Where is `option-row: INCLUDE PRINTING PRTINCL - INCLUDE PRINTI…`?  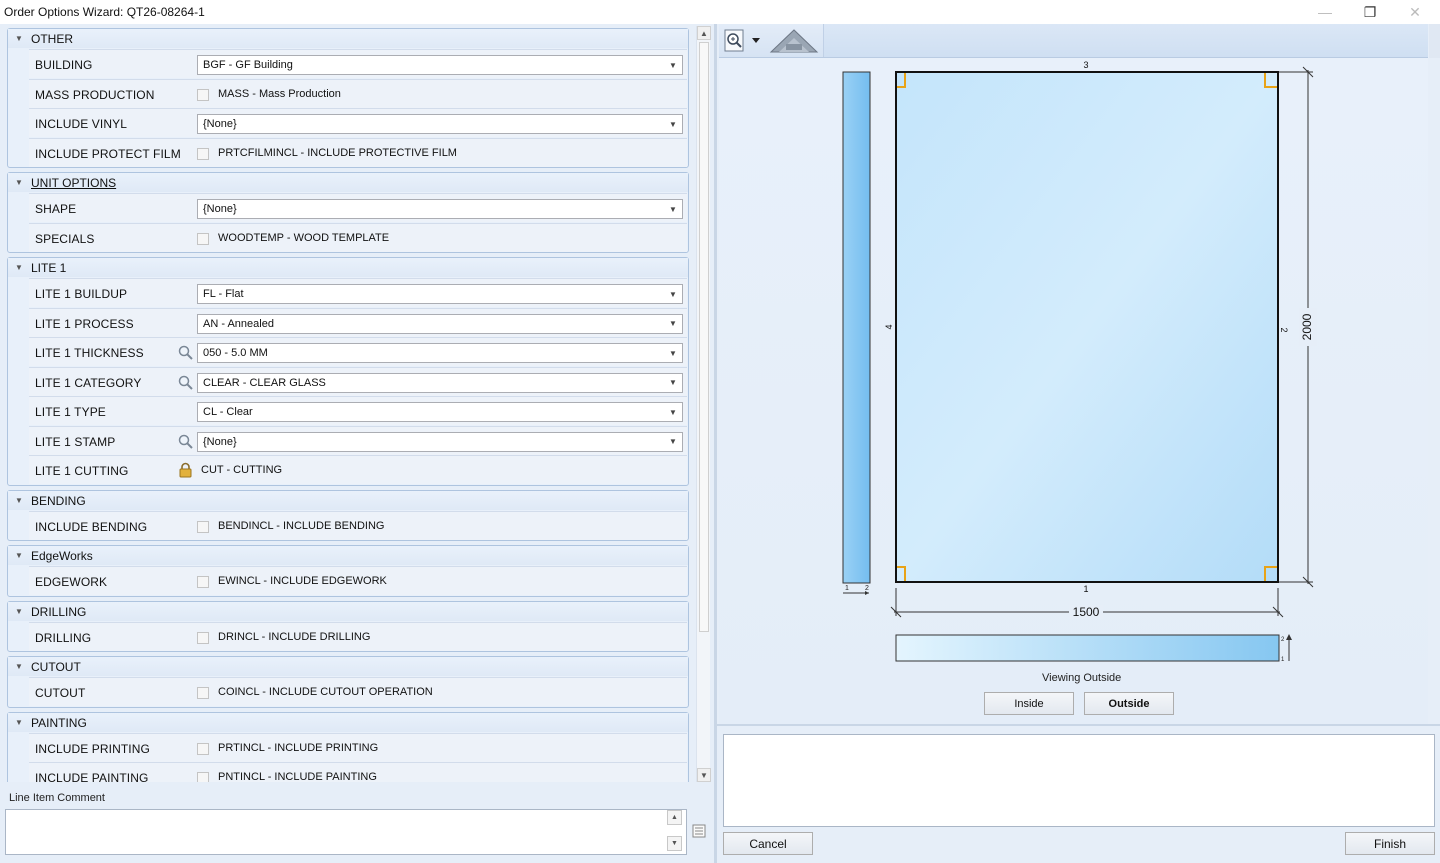 option-row: INCLUDE PRINTING PRTINCL - INCLUDE PRINTI… is located at coordinates (358, 747).